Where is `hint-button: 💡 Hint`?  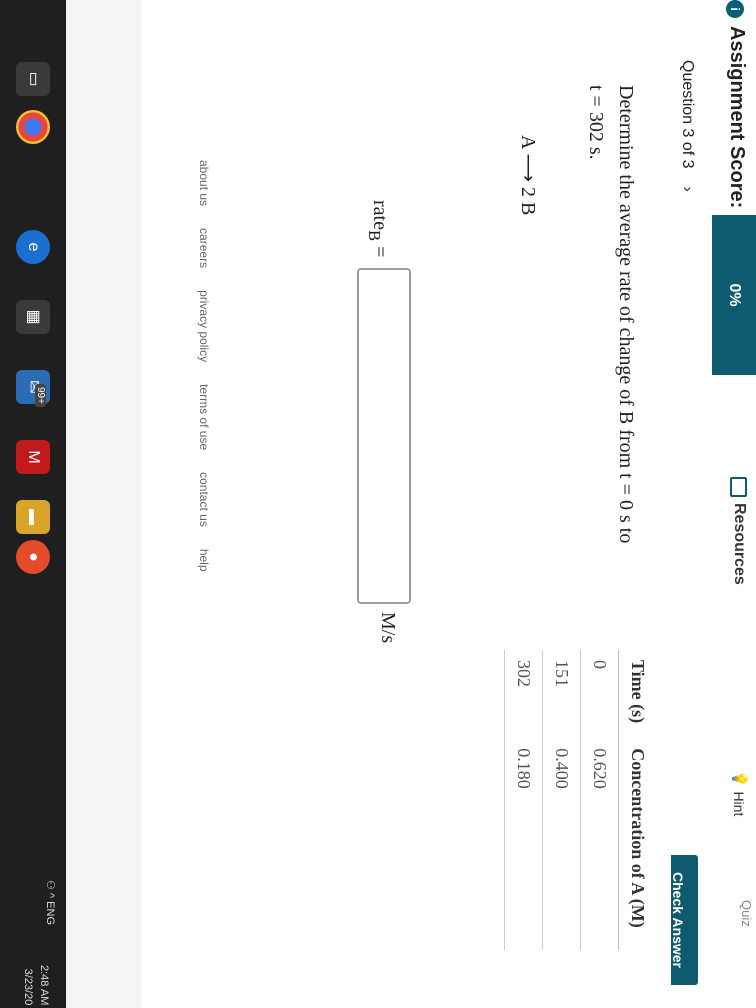
hint-button: 💡 Hint is located at coordinates (740, 793).